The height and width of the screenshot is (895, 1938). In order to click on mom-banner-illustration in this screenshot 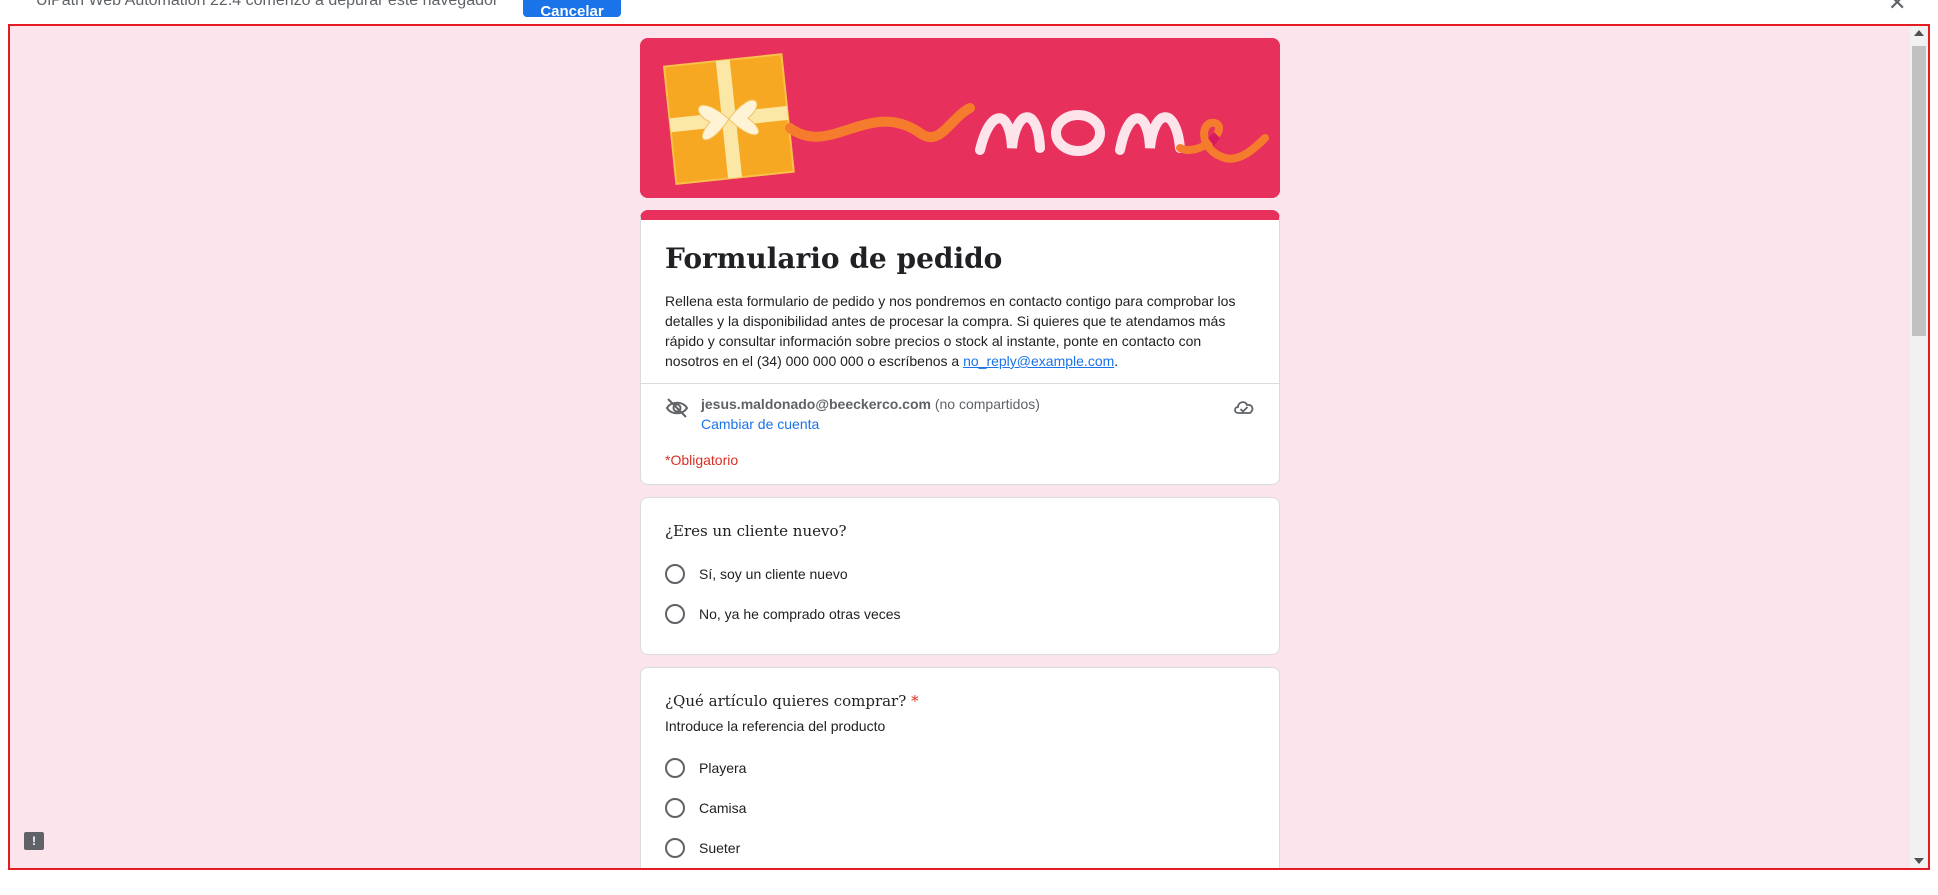, I will do `click(960, 118)`.